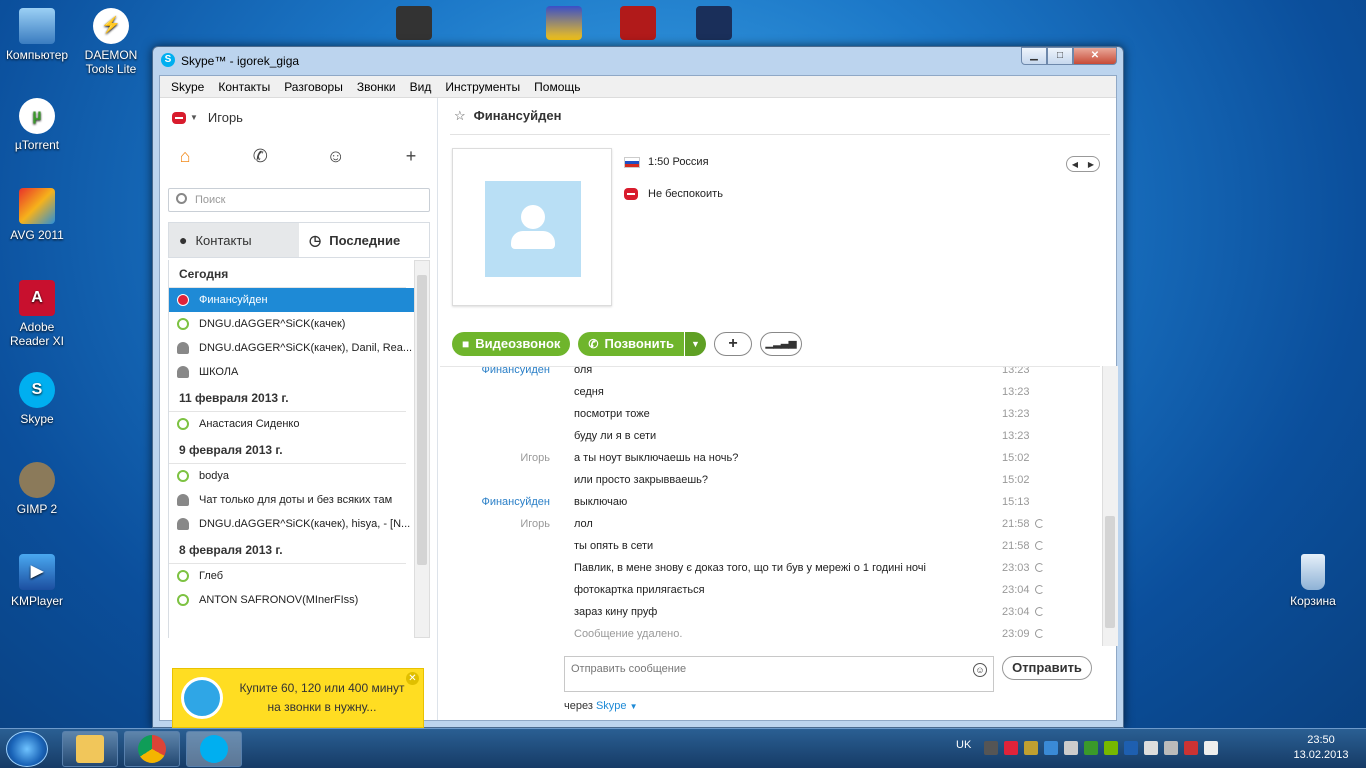 This screenshot has width=1366, height=768. I want to click on desktop-icon-daemon-tools: ⚡ DAEMON Tools Lite, so click(111, 42).